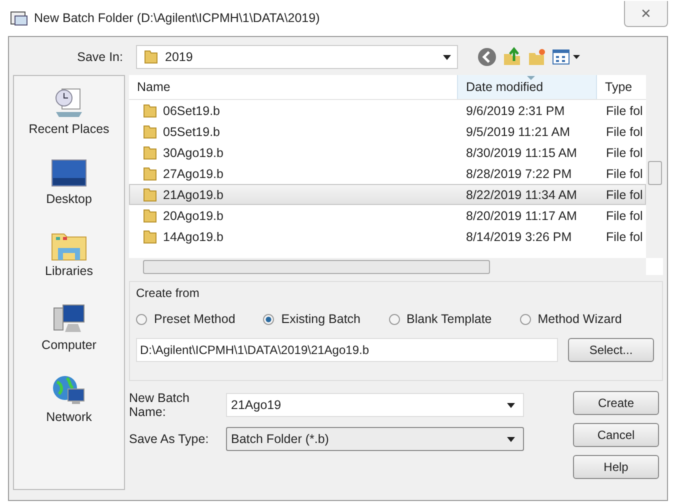 This screenshot has height=504, width=676. Describe the element at coordinates (512, 57) in the screenshot. I see `up-folder-icon` at that location.